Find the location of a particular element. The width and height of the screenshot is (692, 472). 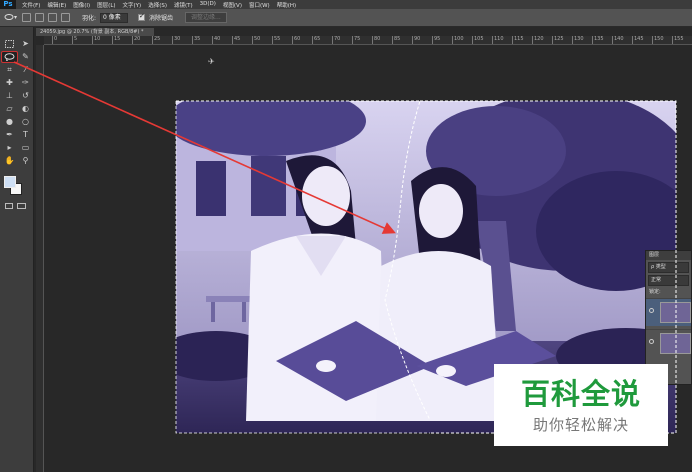

ruler-tick-label: 135 is located at coordinates (598, 40).